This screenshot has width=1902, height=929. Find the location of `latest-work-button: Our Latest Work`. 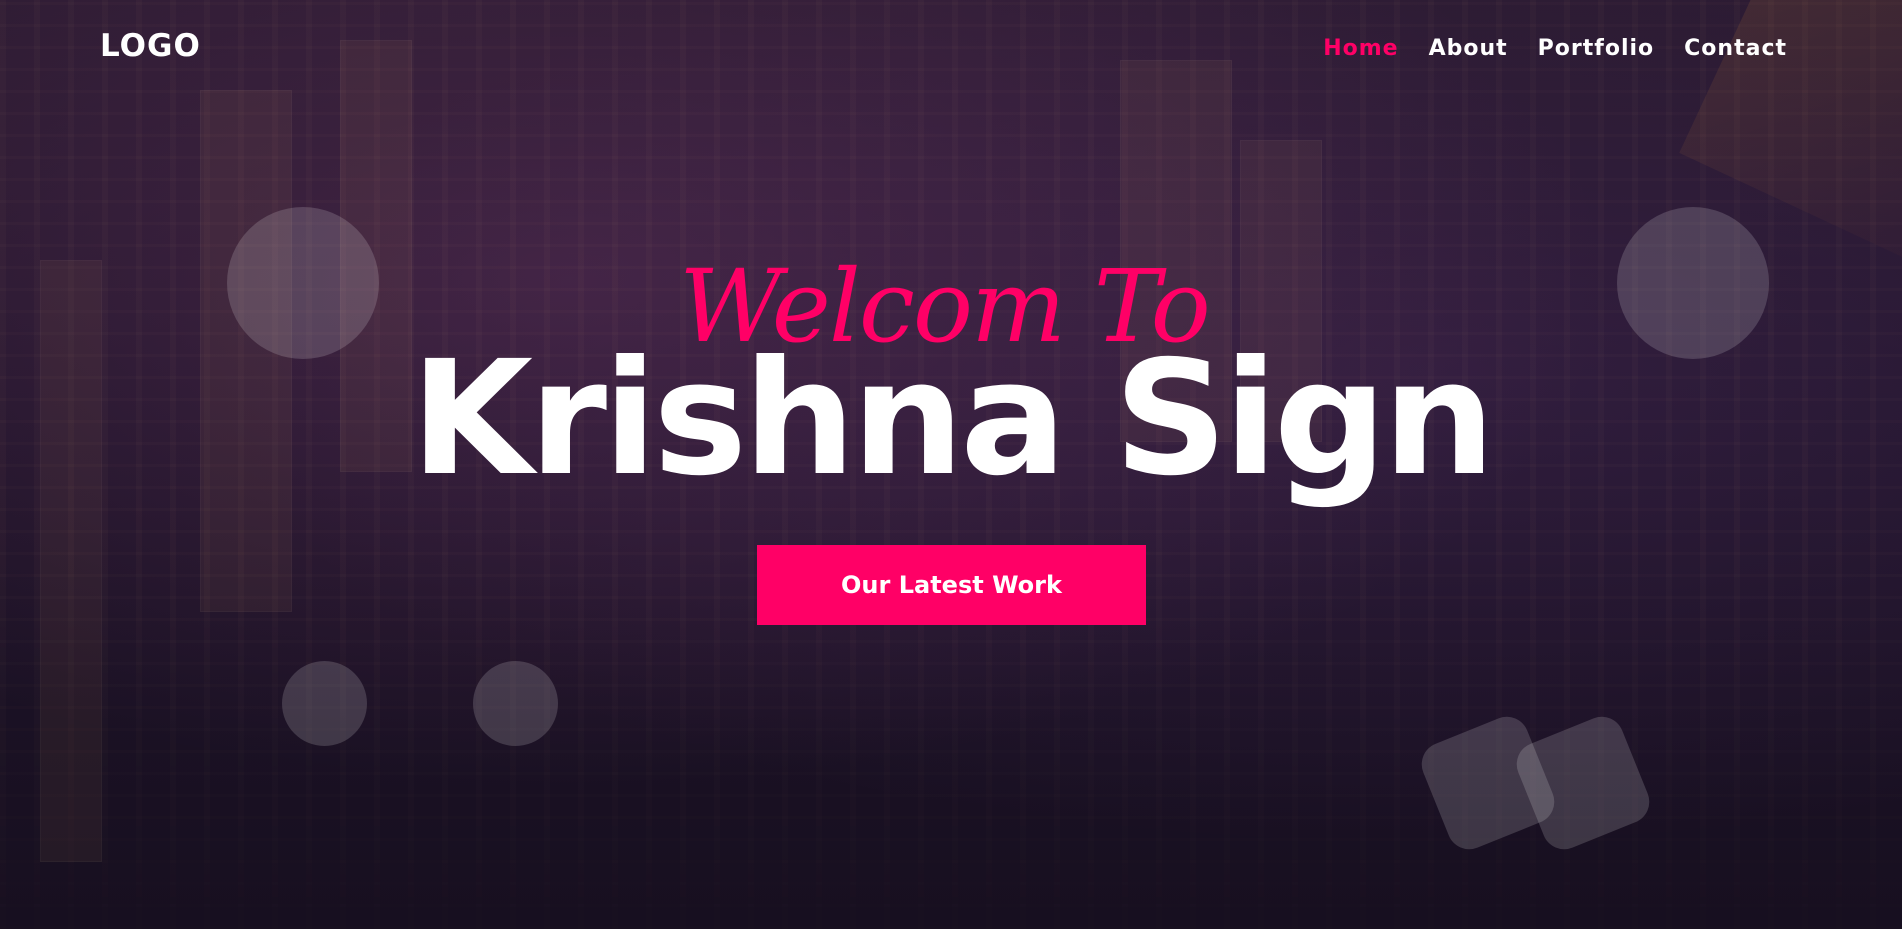

latest-work-button: Our Latest Work is located at coordinates (951, 585).